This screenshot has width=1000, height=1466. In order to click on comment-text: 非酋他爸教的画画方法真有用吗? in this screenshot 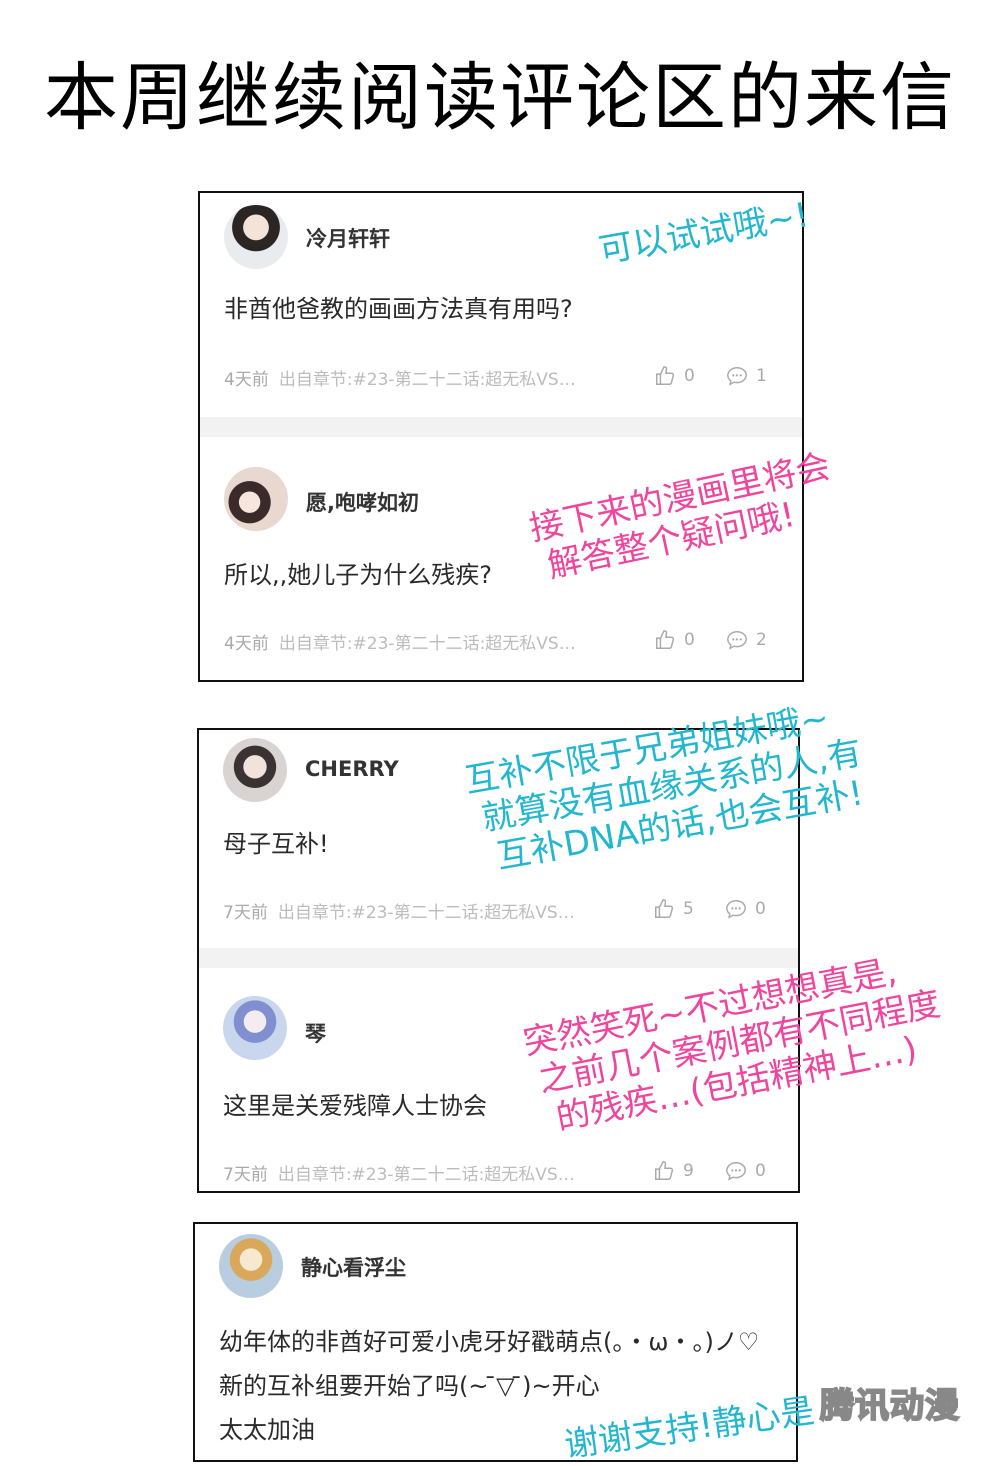, I will do `click(398, 309)`.